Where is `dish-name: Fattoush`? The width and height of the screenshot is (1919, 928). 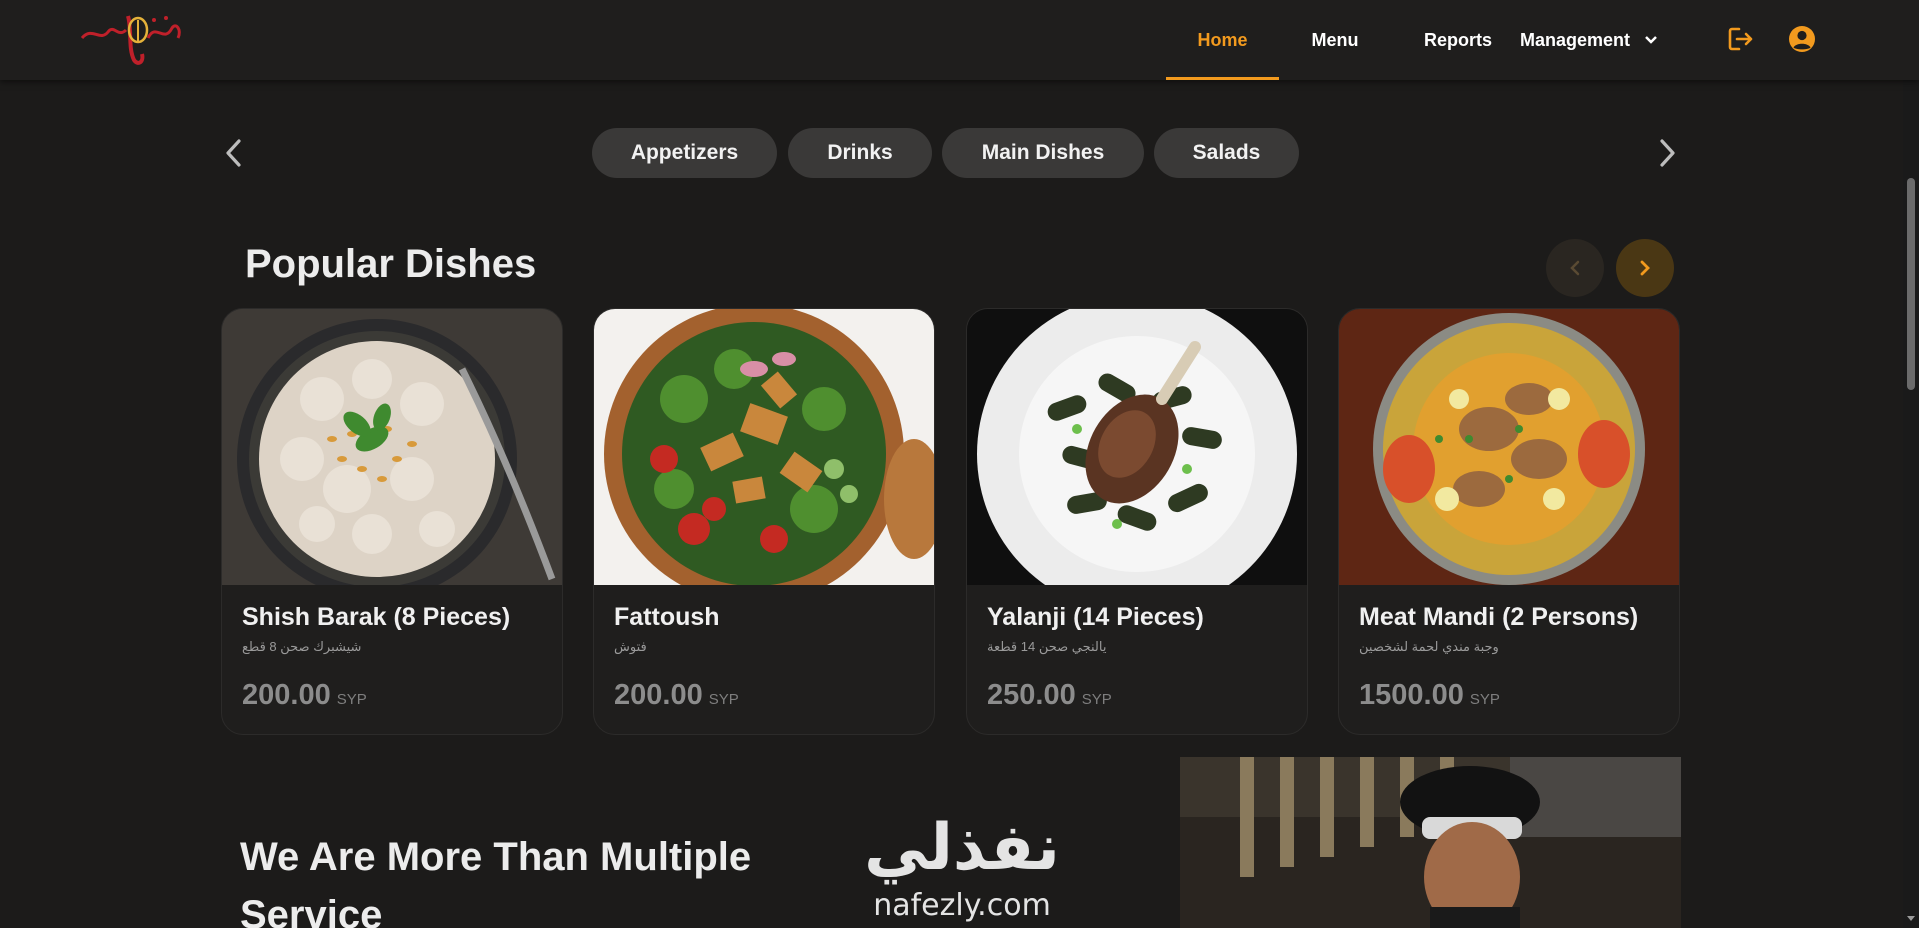
dish-name: Fattoush is located at coordinates (667, 617).